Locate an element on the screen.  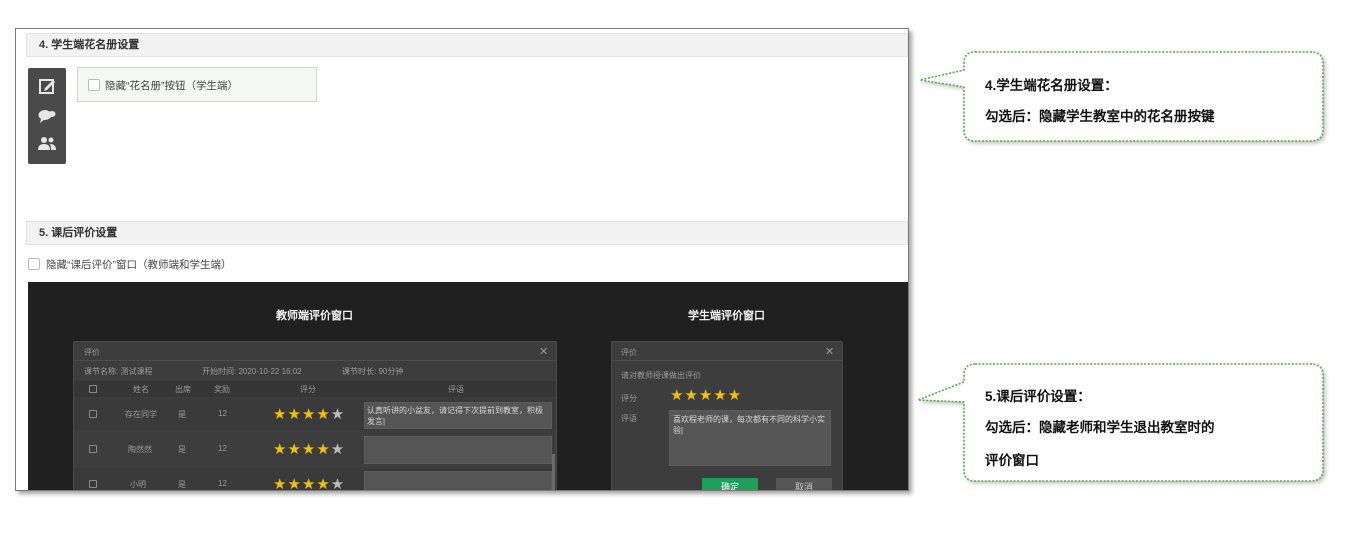
callout-2-line-1: 勾选后：隐藏老师和学生退出教室时的 is located at coordinates (1100, 427).